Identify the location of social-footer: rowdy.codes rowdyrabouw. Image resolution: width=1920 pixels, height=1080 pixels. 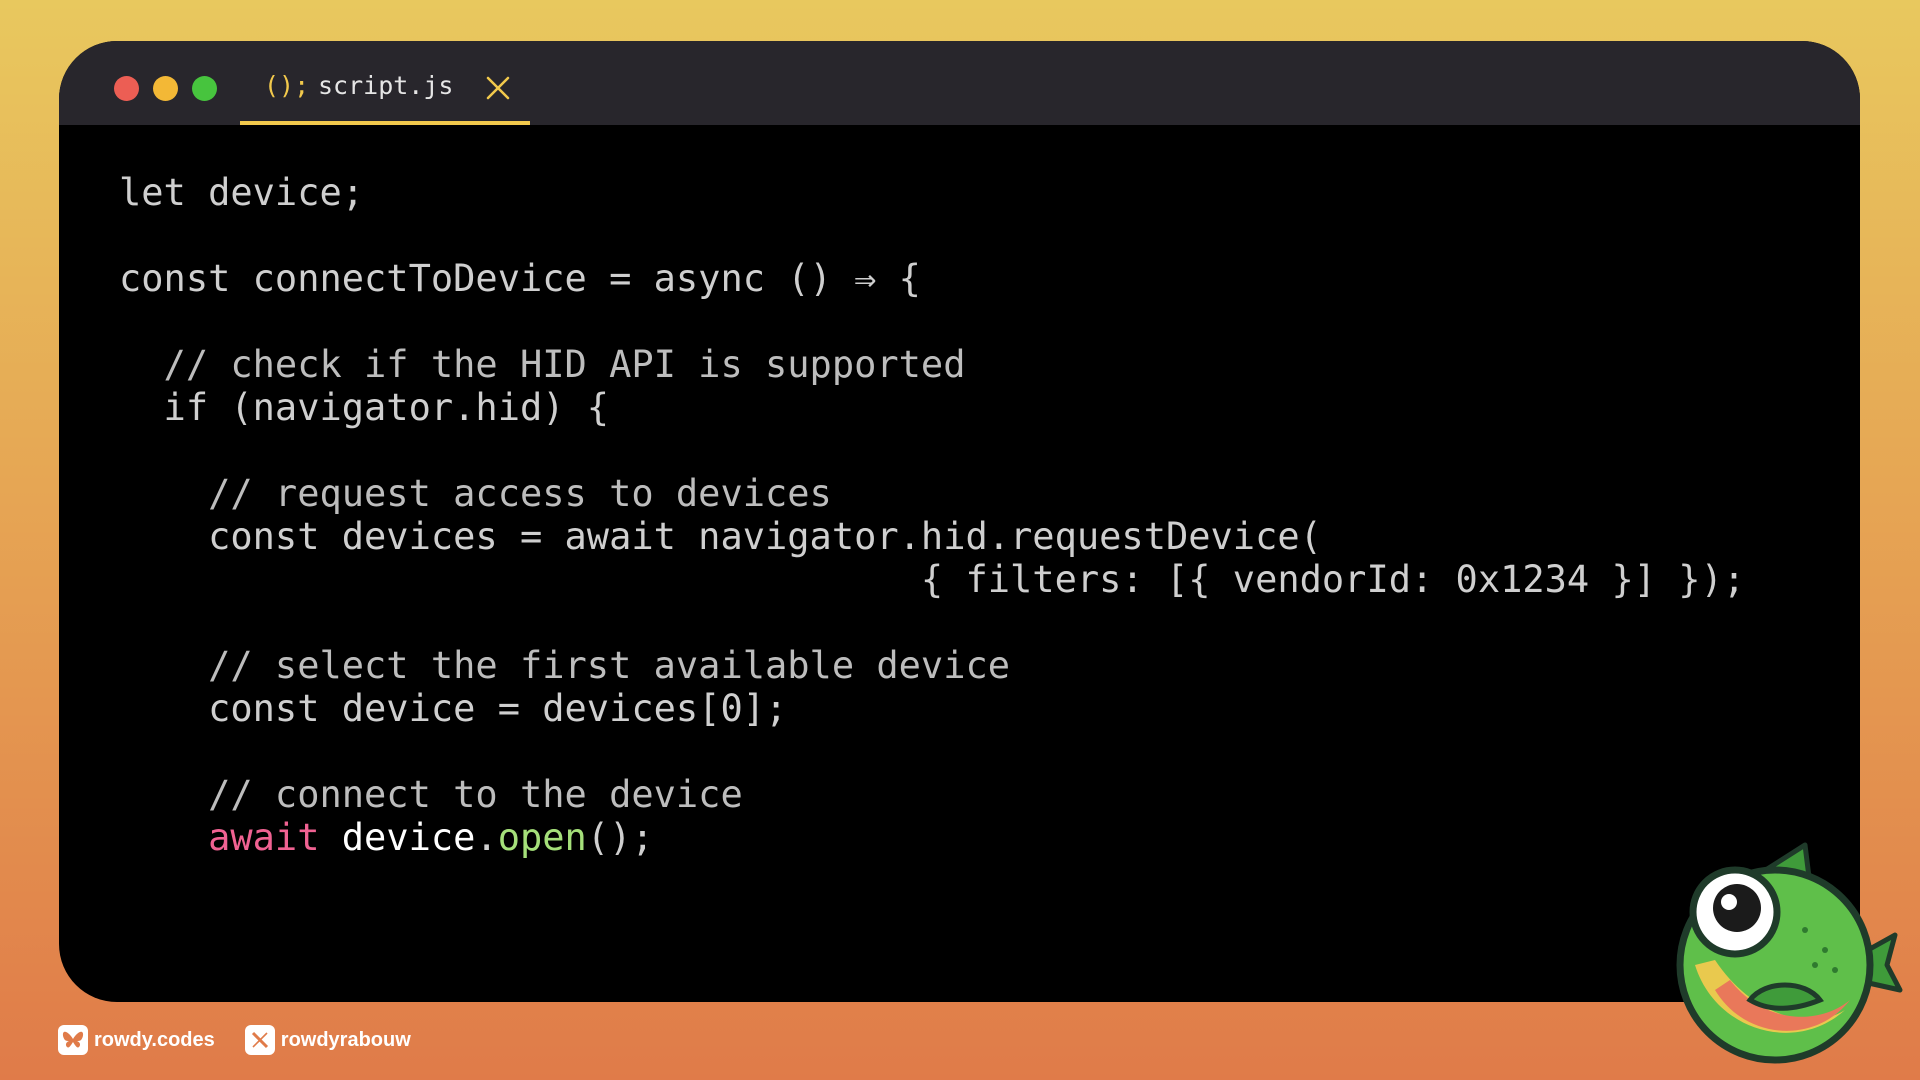
(234, 1040).